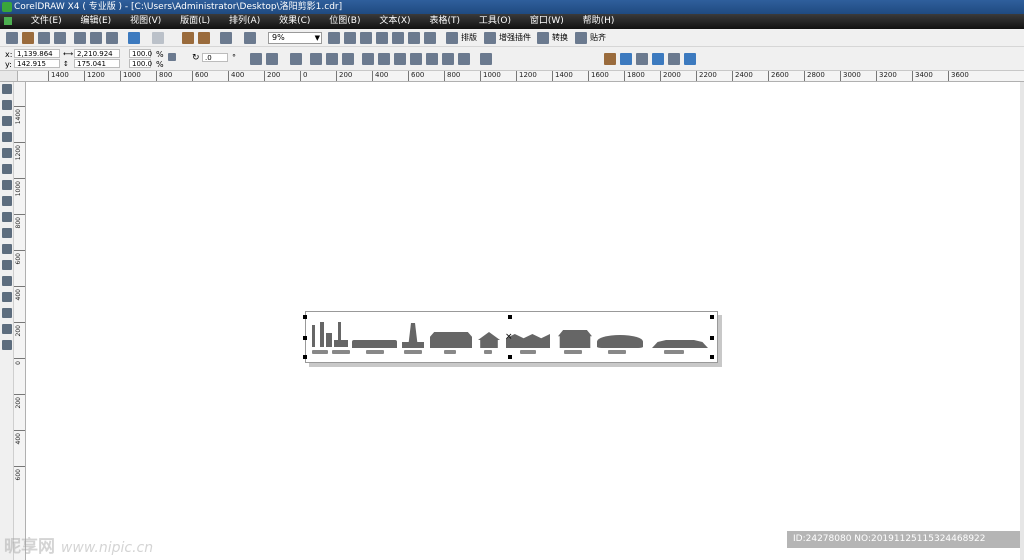 The width and height of the screenshot is (1024, 560). I want to click on zhuanhuan-icon, so click(543, 38).